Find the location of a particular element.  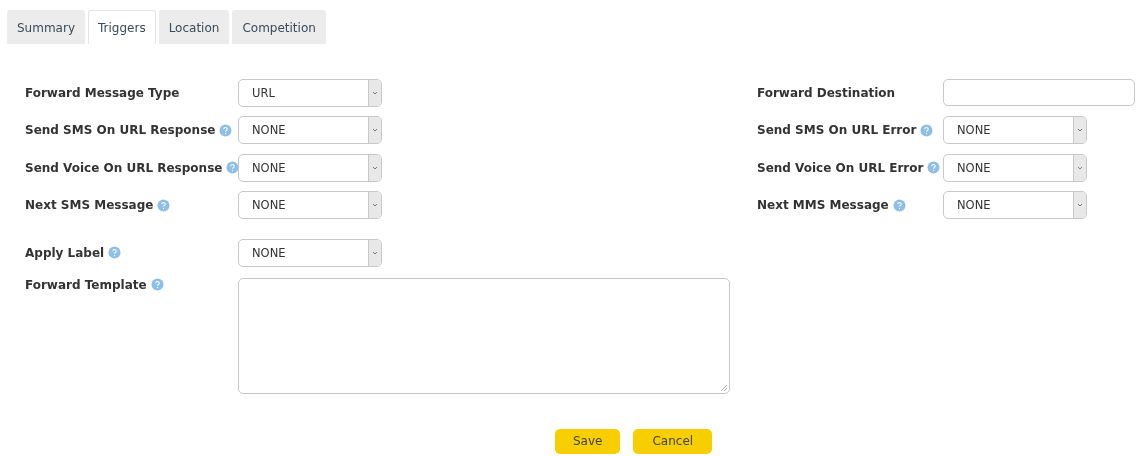

save-button: Save is located at coordinates (588, 441).